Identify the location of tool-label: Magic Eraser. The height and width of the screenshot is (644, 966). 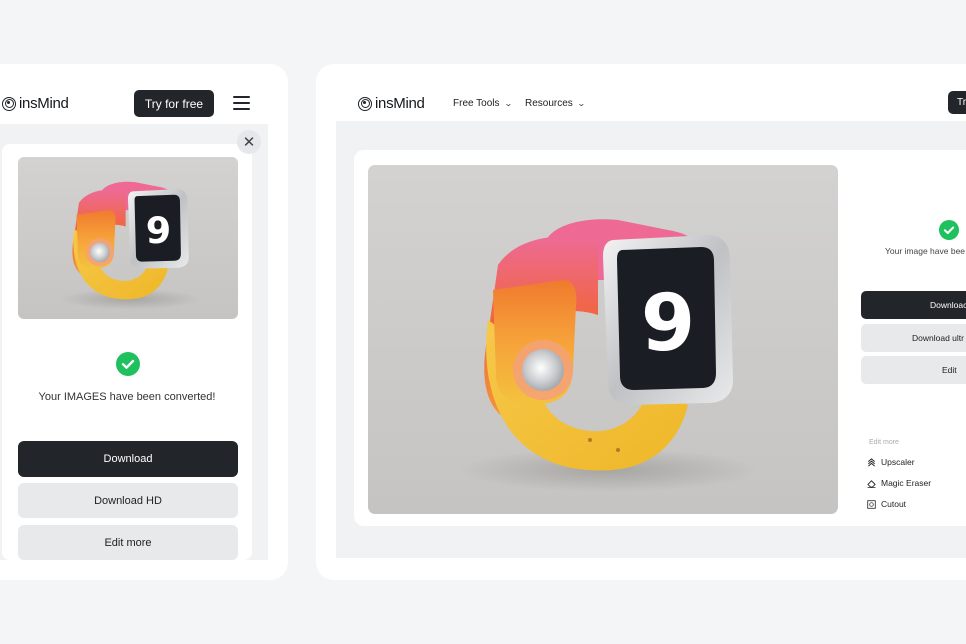
(906, 483).